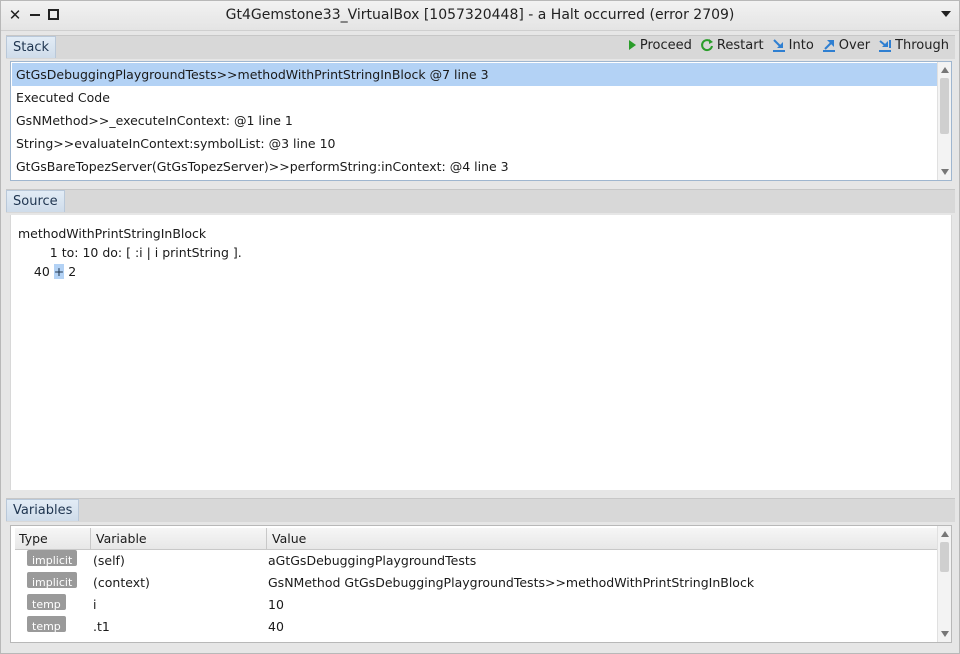 The image size is (960, 654). I want to click on restart-label: Restart, so click(740, 45).